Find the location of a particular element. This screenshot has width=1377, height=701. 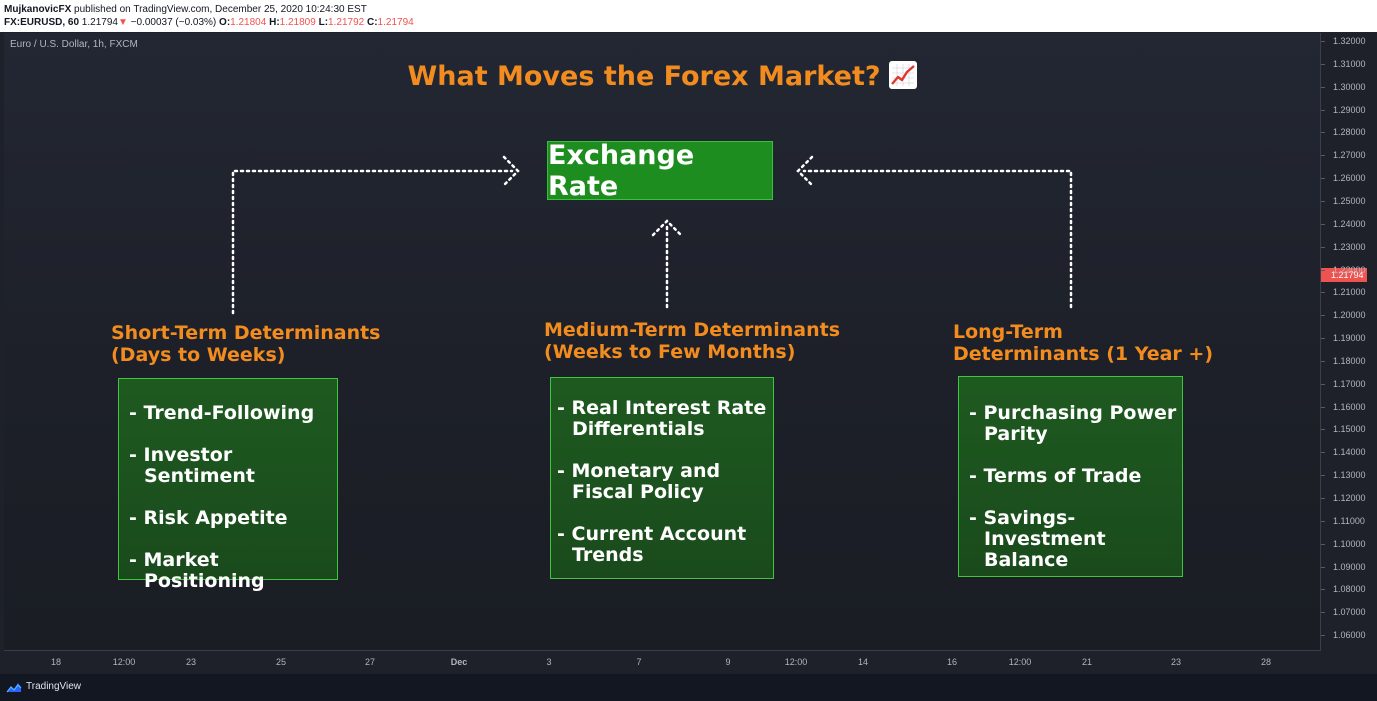

price-tick: 1.30000 is located at coordinates (1343, 86).